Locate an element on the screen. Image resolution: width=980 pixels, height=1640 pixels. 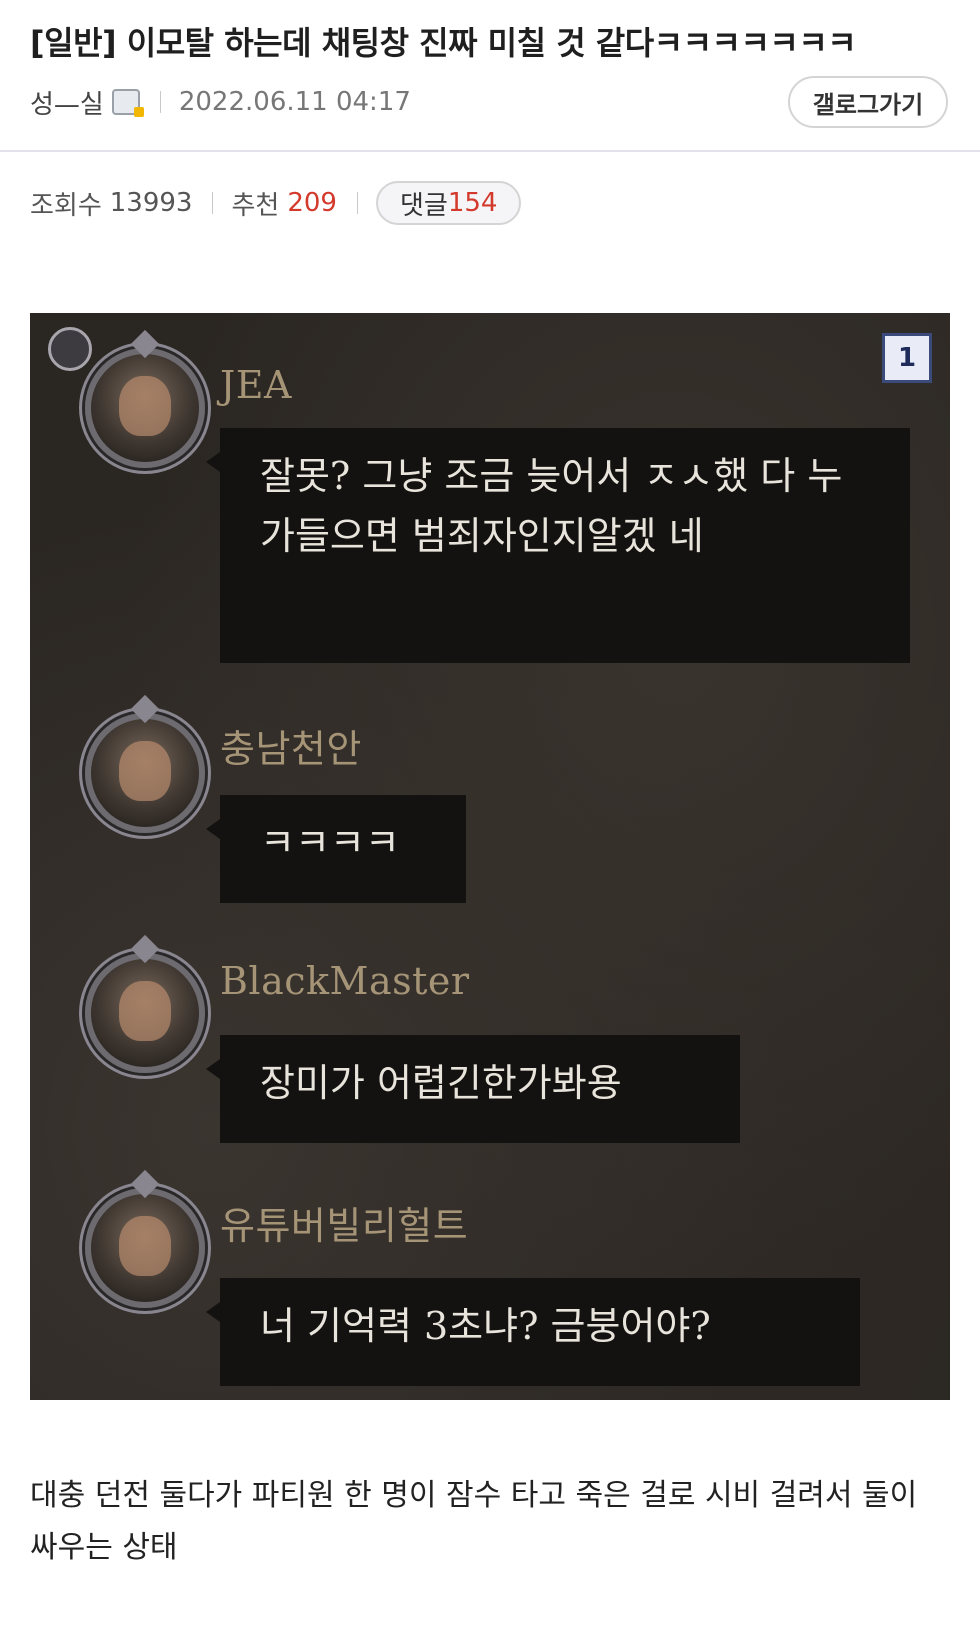
comments-button: 댓글 154 is located at coordinates (448, 203).